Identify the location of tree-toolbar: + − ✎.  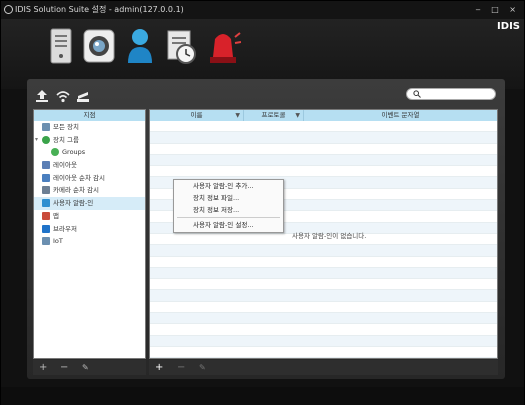
(89, 367).